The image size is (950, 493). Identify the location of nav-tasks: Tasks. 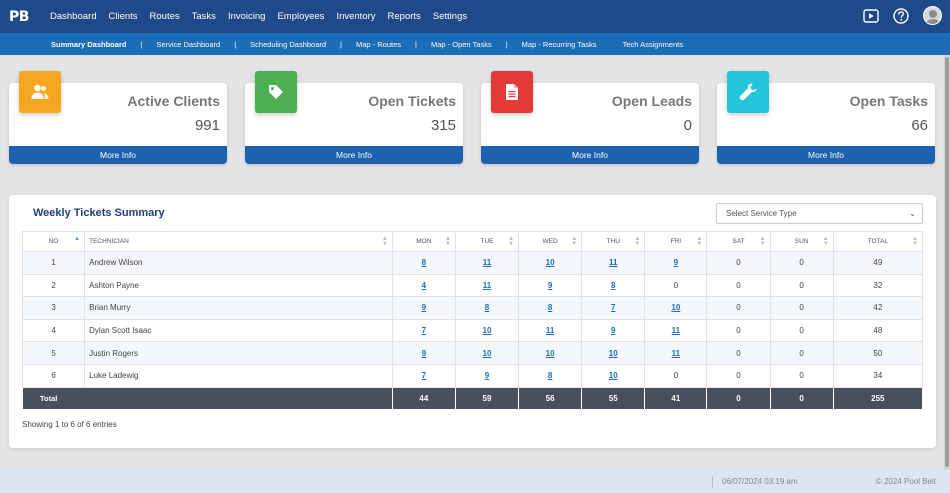
(204, 16).